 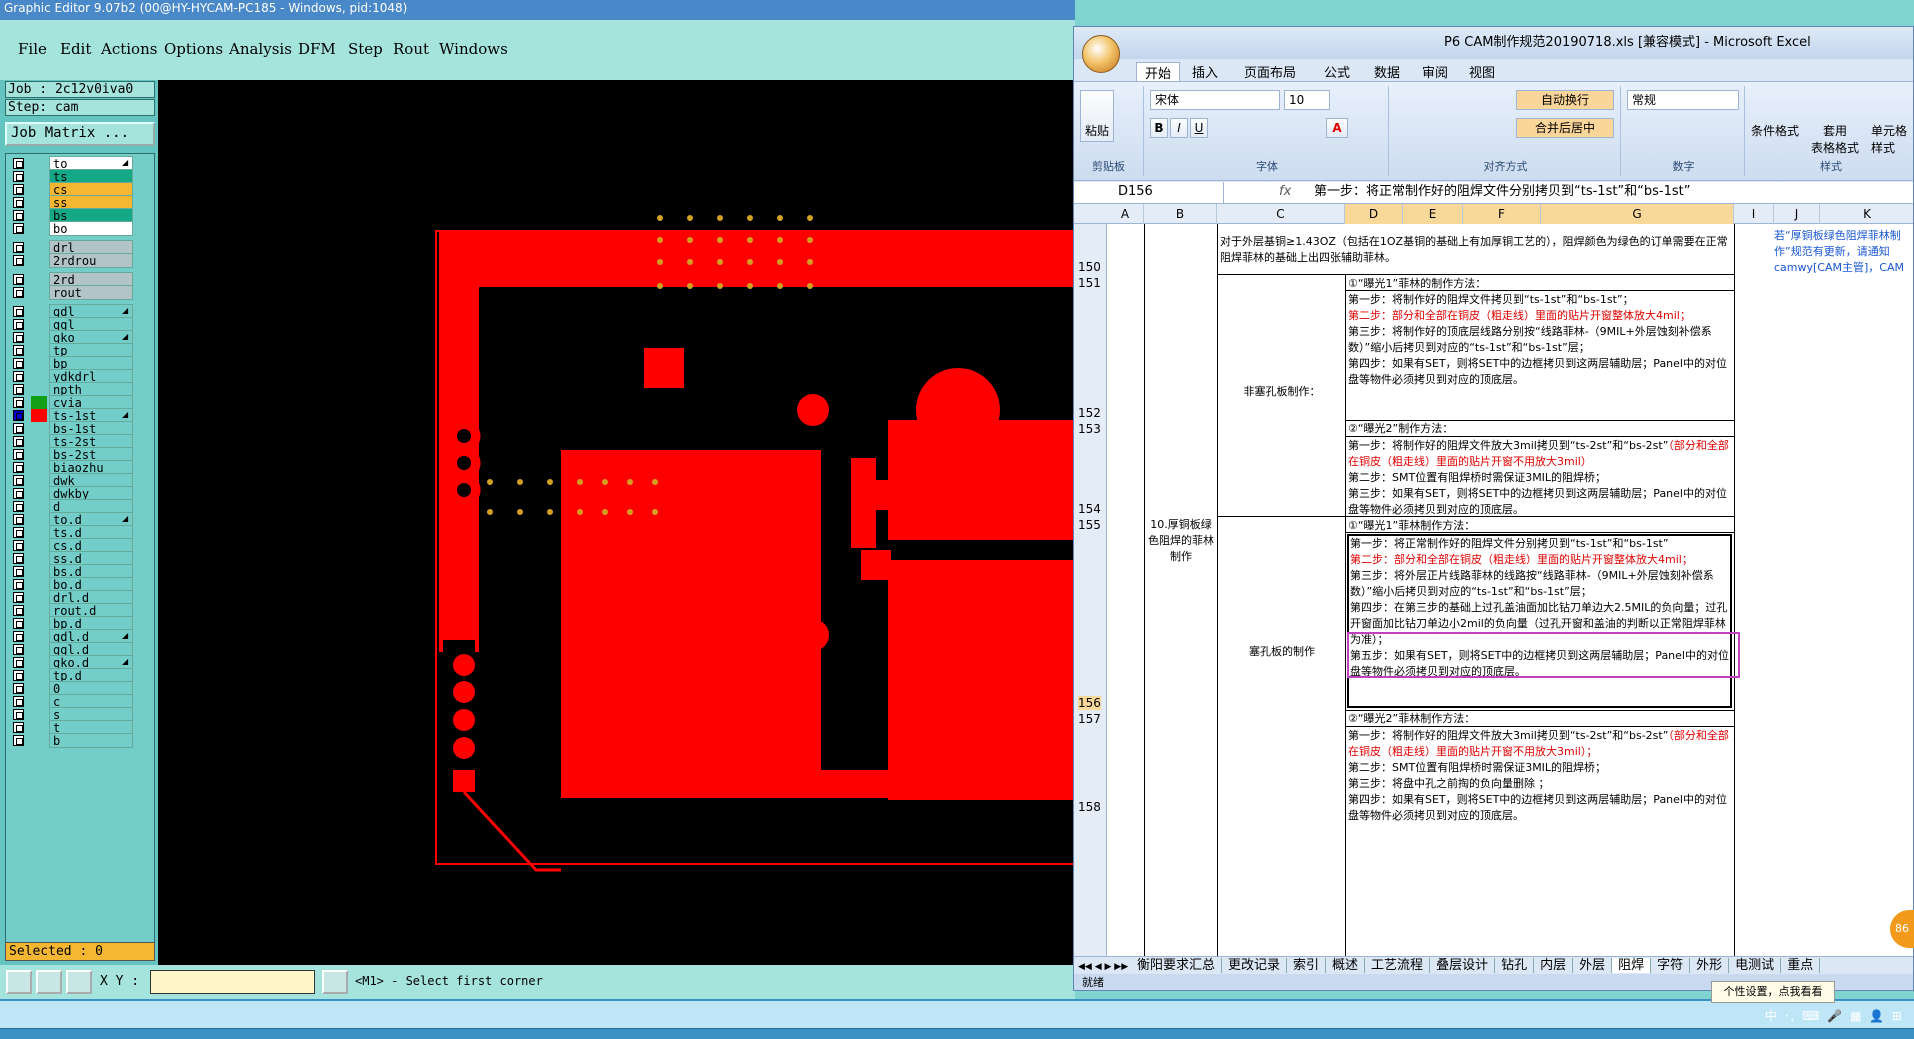 I want to click on sheet-tab: 字符, so click(x=1671, y=965).